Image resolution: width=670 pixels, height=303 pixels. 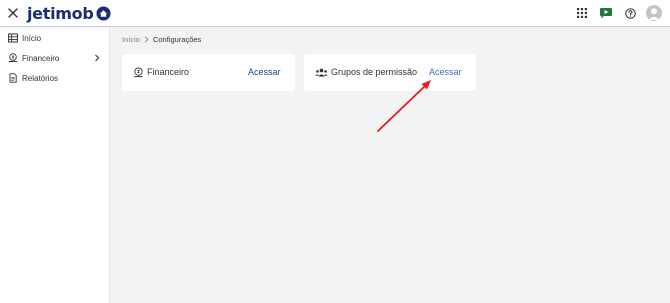 What do you see at coordinates (131, 39) in the screenshot?
I see `breadcrumb-home-link: Início` at bounding box center [131, 39].